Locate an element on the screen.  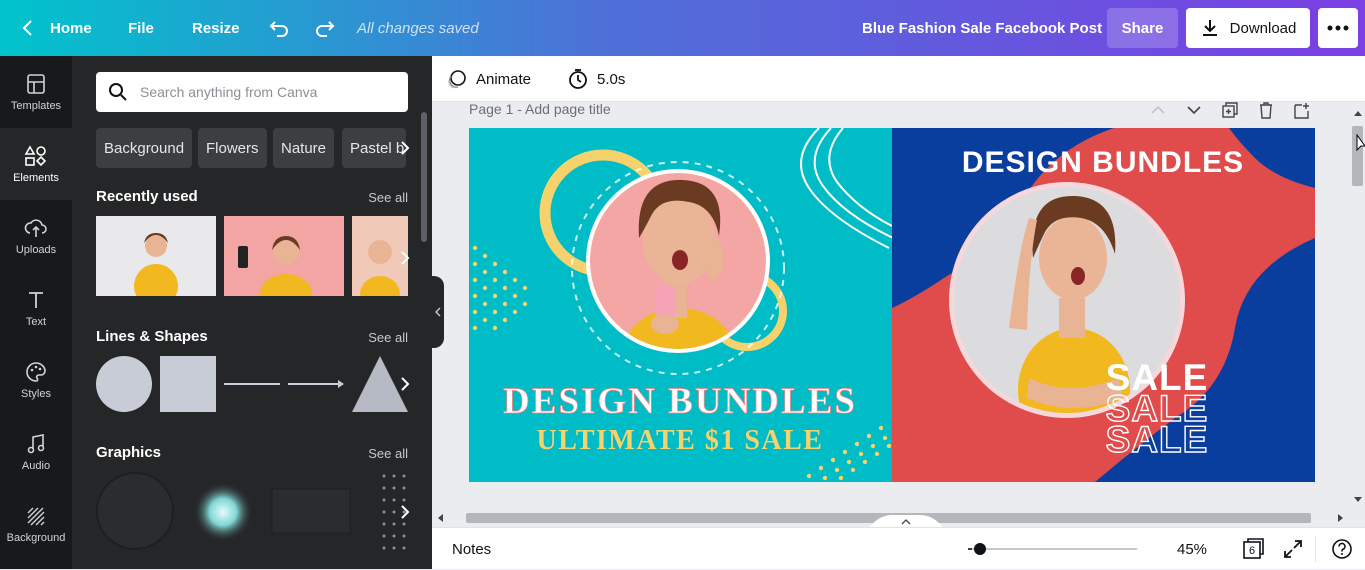
woman-phone-photo-image is located at coordinates (284, 256).